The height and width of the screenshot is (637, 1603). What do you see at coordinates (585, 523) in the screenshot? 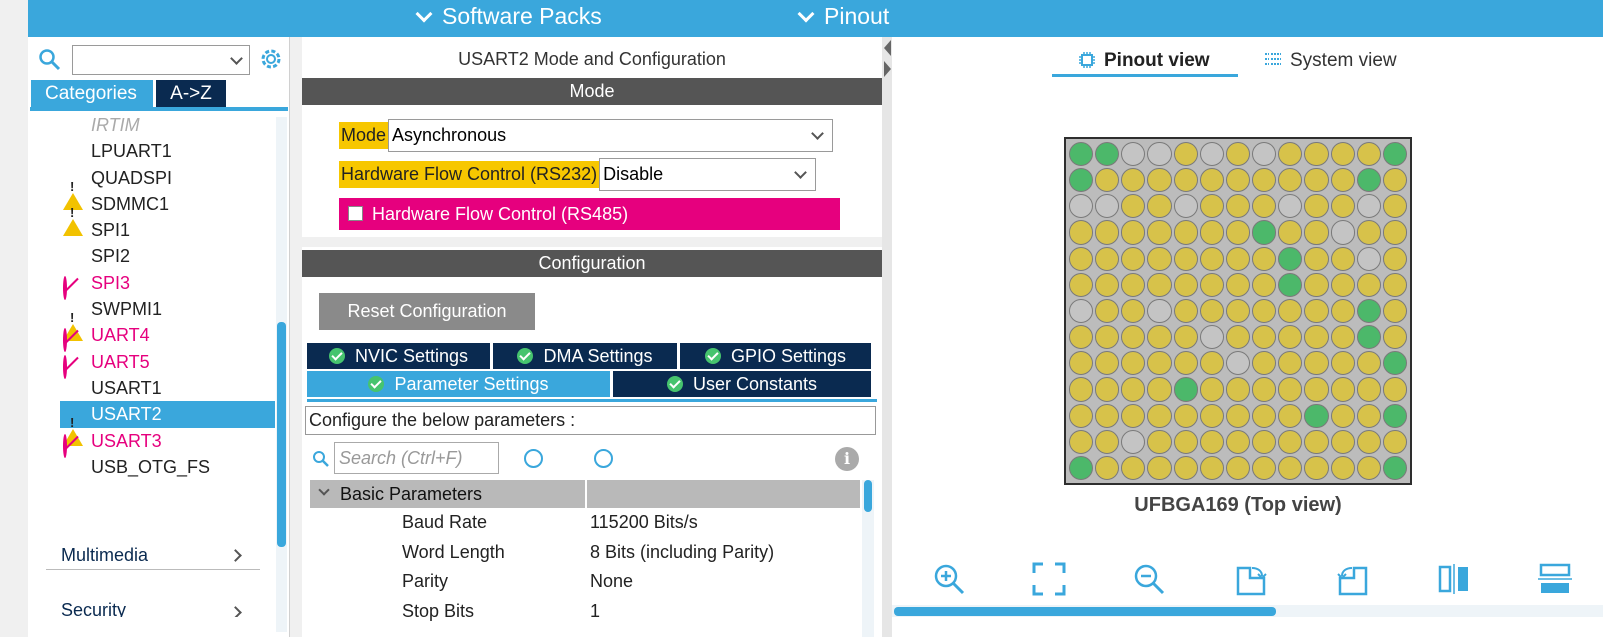
I see `table-row: Baud Rate 115200 Bits/s` at bounding box center [585, 523].